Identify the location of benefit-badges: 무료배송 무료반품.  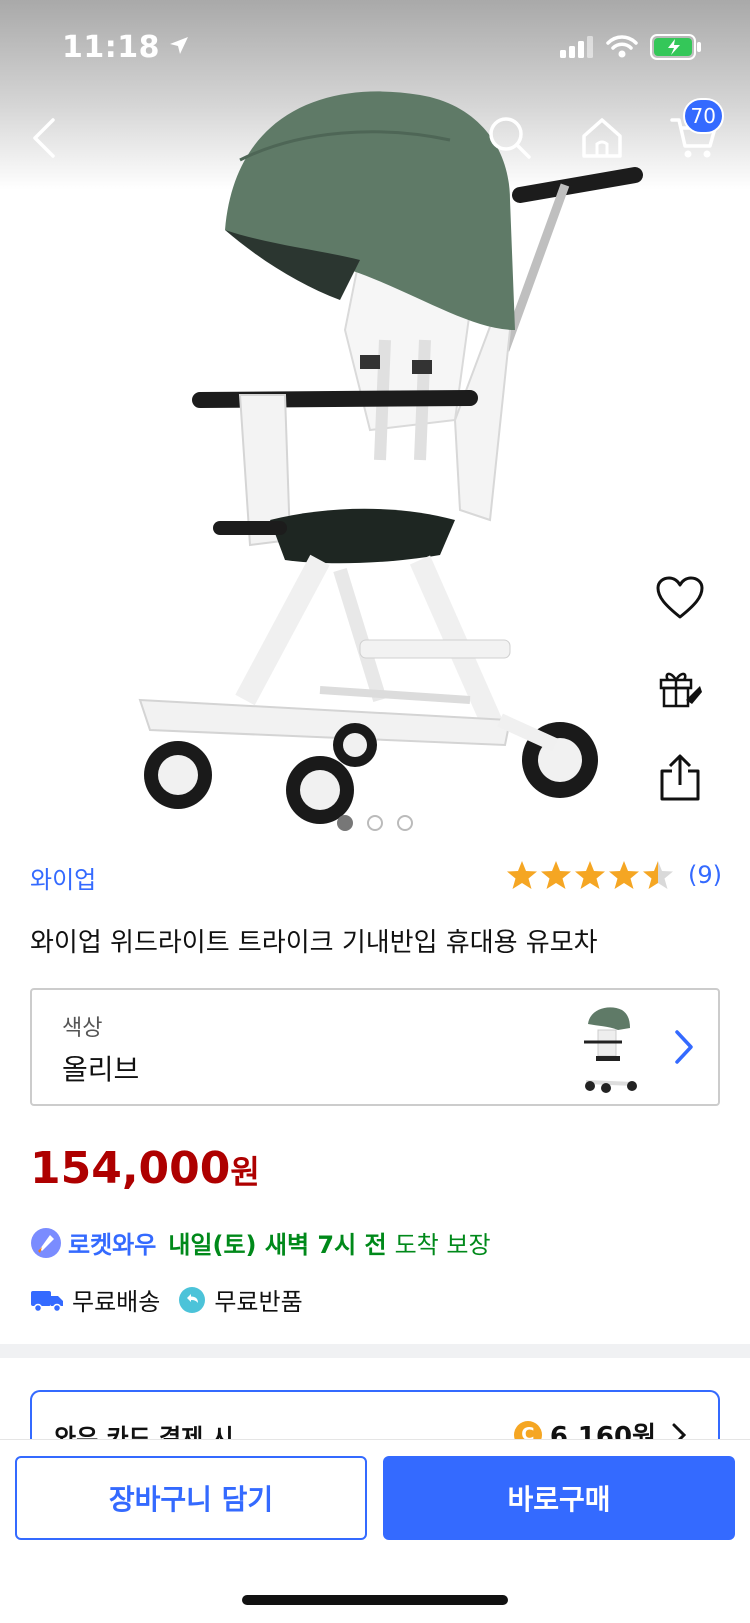
(175, 1299).